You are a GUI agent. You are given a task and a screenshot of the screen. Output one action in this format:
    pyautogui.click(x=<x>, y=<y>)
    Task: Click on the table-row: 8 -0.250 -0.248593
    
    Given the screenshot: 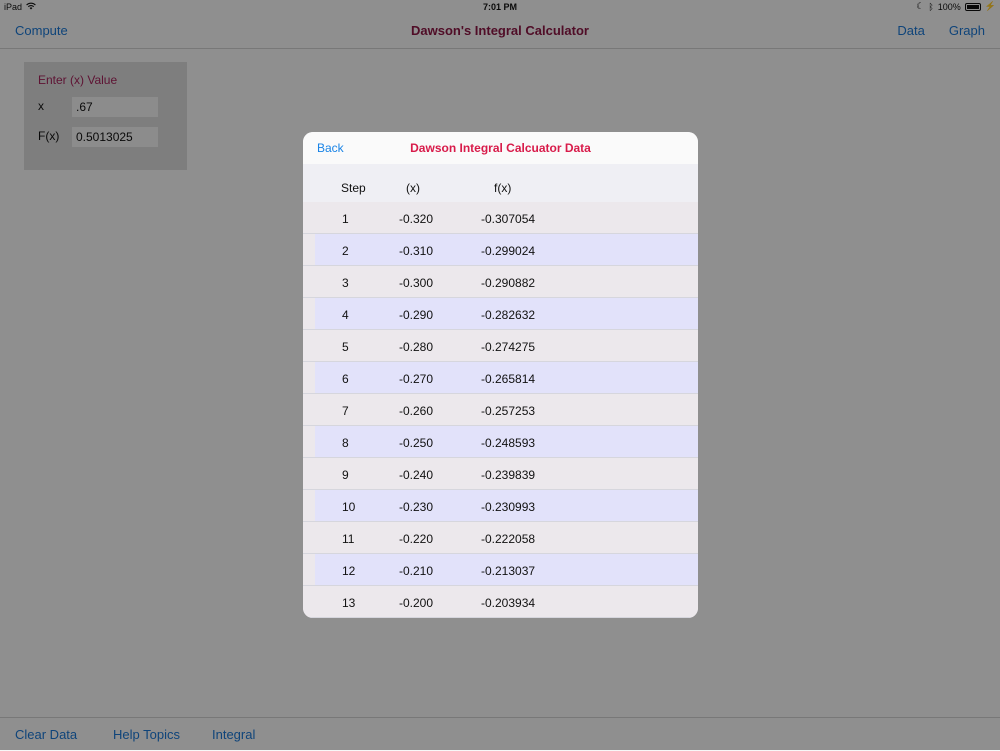 What is the action you would take?
    pyautogui.click(x=500, y=442)
    